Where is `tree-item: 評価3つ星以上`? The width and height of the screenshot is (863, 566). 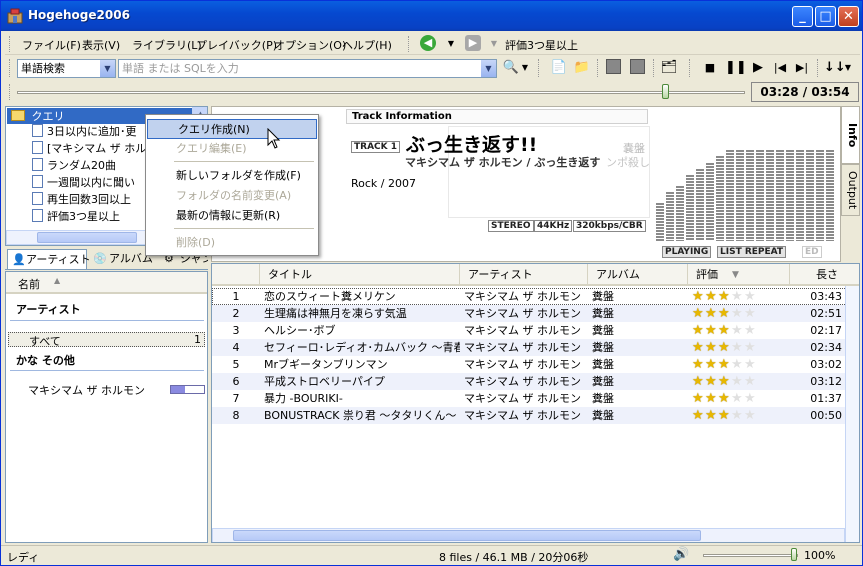 tree-item: 評価3つ星以上 is located at coordinates (76, 217).